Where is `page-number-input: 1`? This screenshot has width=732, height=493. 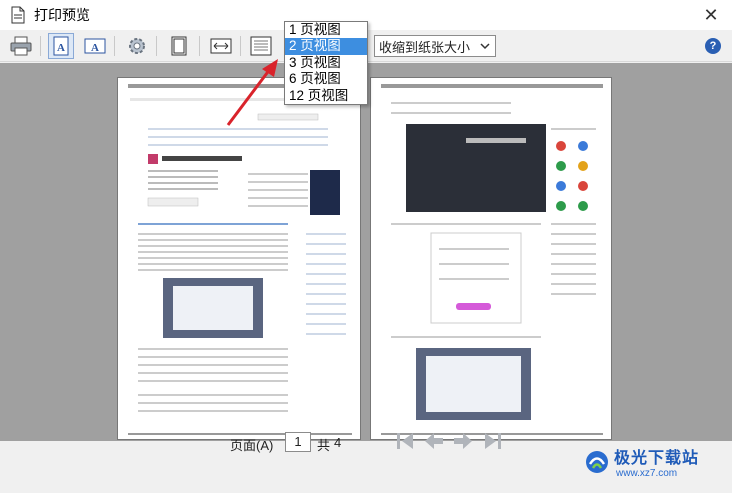
page-number-input: 1 is located at coordinates (298, 442).